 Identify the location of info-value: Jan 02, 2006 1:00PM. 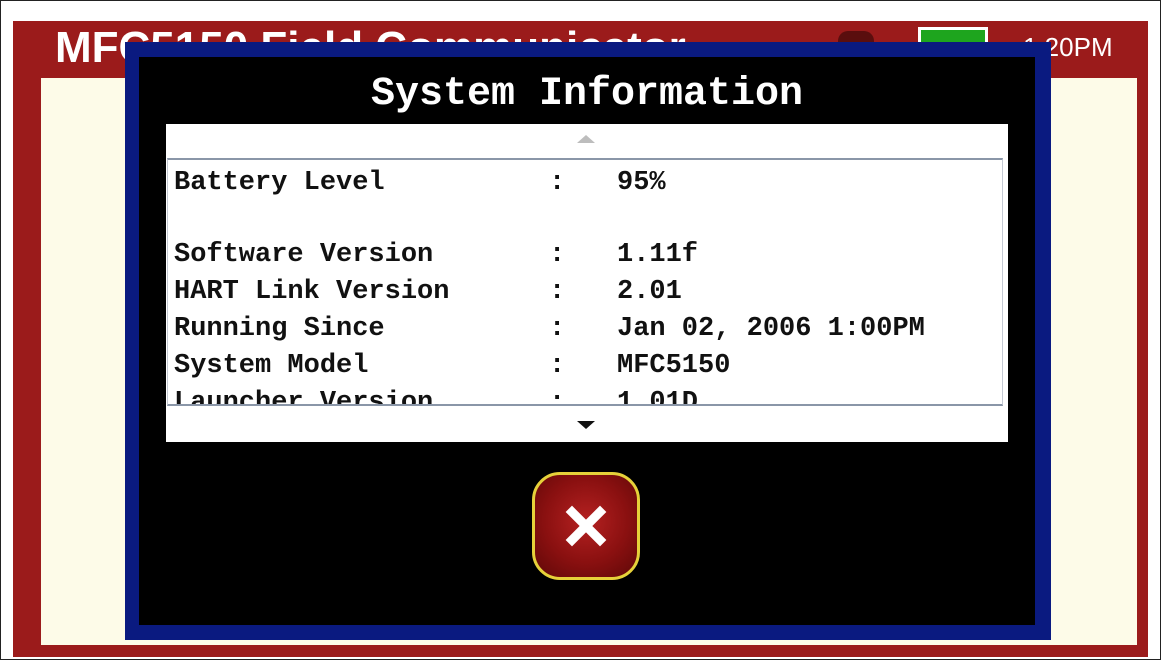
(771, 329).